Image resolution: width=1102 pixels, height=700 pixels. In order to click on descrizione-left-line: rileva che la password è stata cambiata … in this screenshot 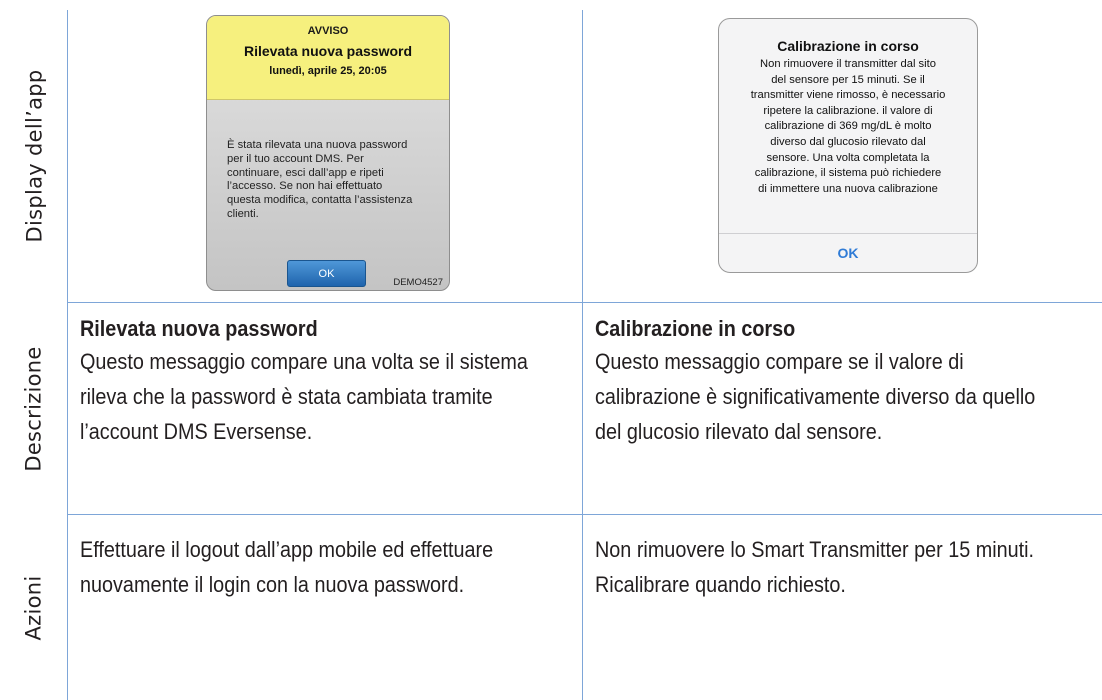, I will do `click(286, 396)`.